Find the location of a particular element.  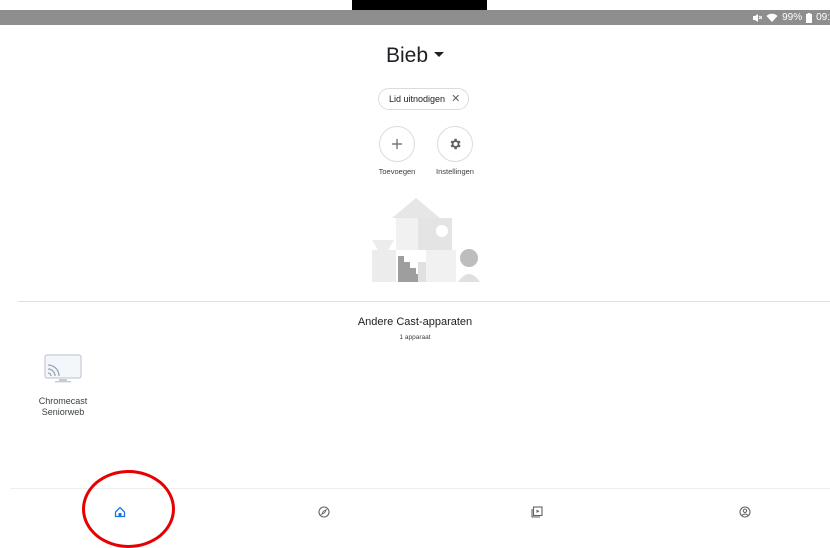

home-title: Bieb is located at coordinates (415, 56).